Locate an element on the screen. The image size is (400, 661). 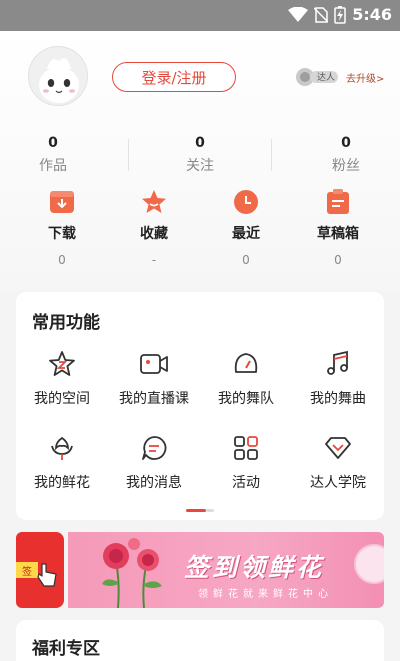
stat-label: 粉丝 is located at coordinates (346, 166).